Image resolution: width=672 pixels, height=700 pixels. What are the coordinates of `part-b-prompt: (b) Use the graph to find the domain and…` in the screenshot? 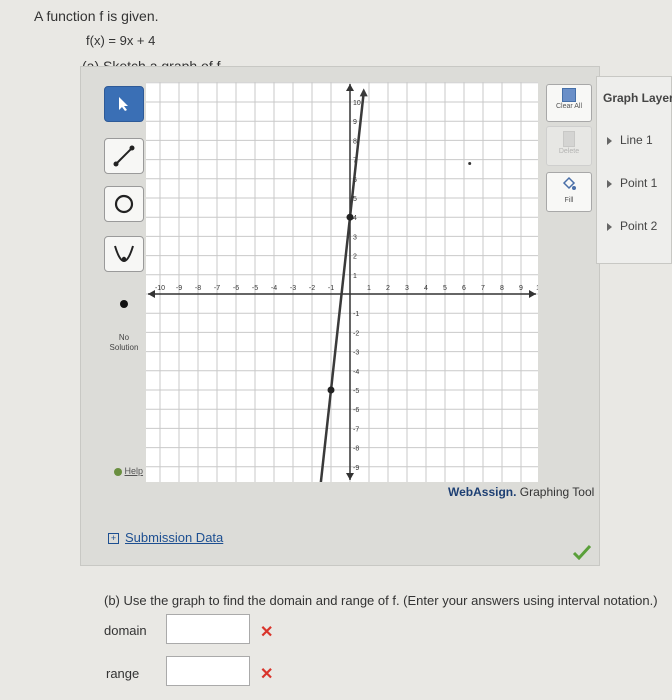 It's located at (381, 600).